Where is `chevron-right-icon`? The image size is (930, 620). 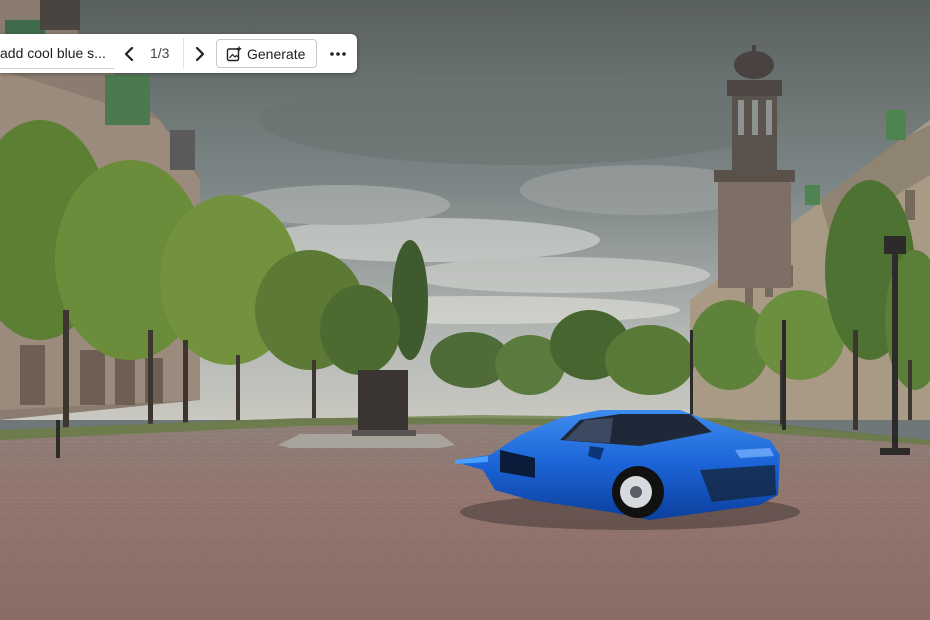
chevron-right-icon is located at coordinates (200, 54).